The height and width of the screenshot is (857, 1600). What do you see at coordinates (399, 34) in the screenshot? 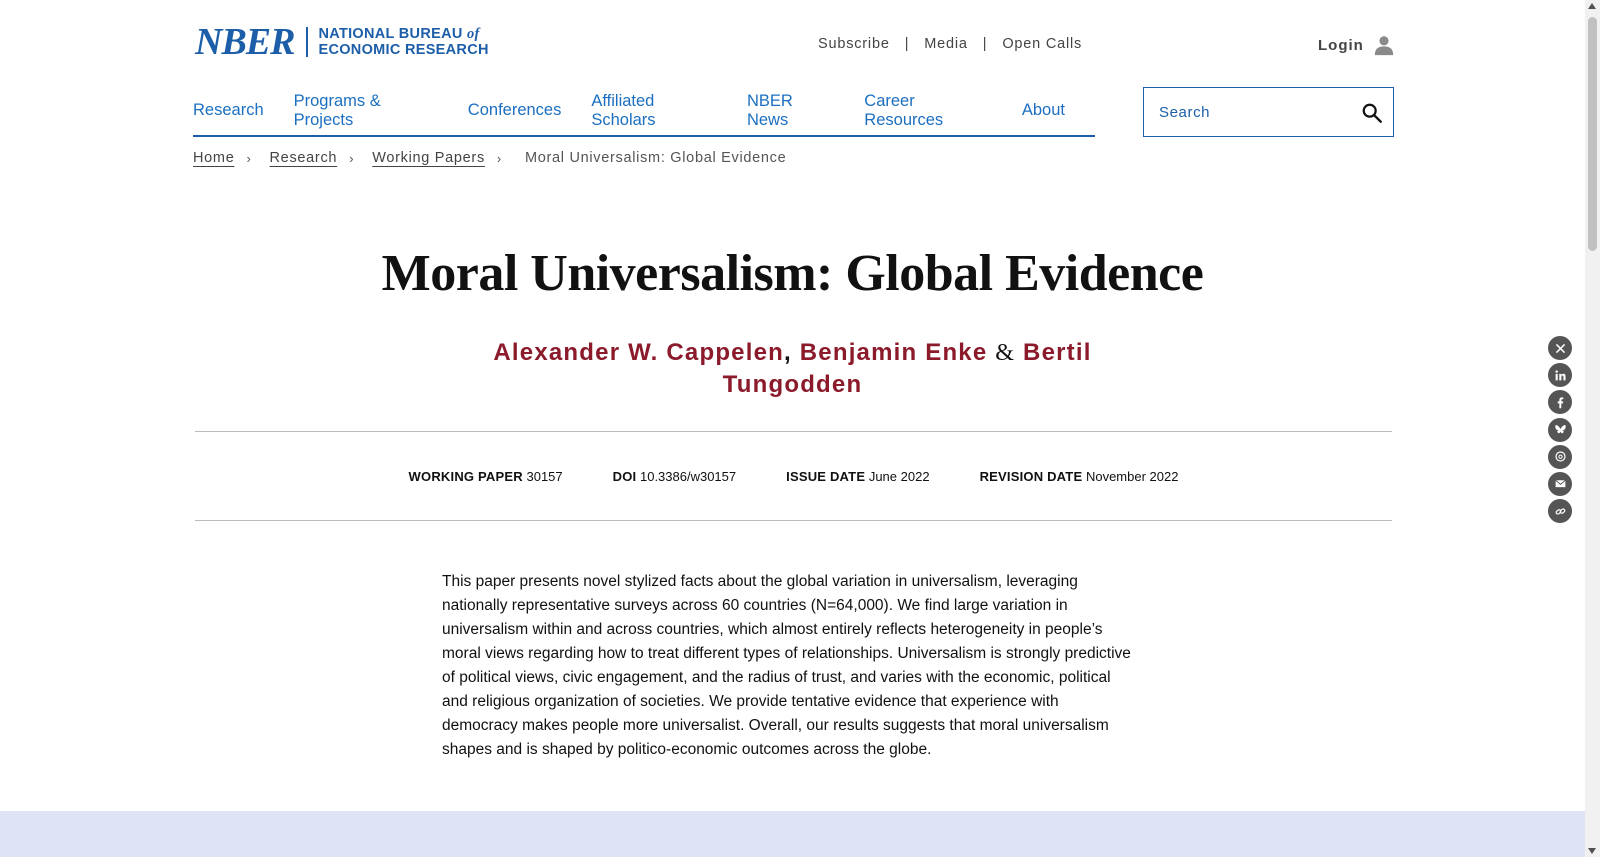
I see `logo-line1: NATIONAL BUREAU of` at bounding box center [399, 34].